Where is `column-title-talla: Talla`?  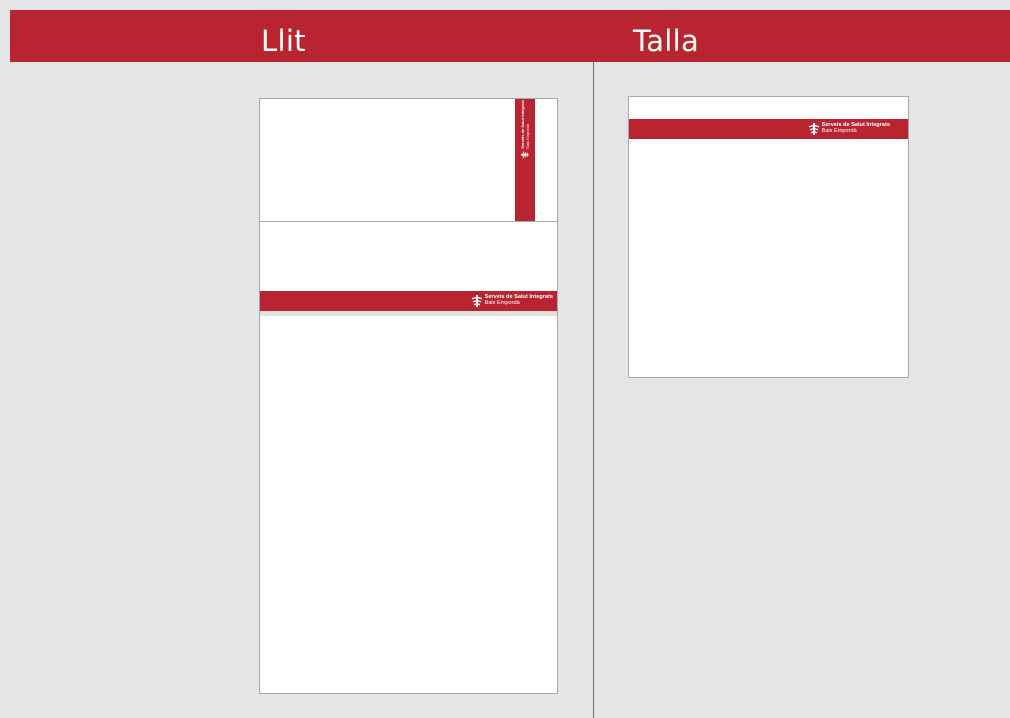
column-title-talla: Talla is located at coordinates (666, 41).